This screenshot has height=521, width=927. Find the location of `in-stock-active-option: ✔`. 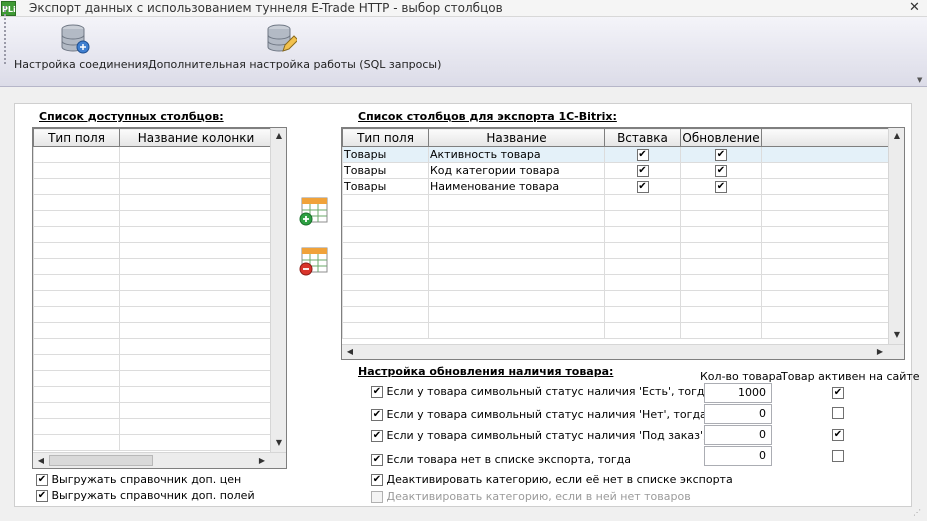

in-stock-active-option: ✔ is located at coordinates (838, 392).